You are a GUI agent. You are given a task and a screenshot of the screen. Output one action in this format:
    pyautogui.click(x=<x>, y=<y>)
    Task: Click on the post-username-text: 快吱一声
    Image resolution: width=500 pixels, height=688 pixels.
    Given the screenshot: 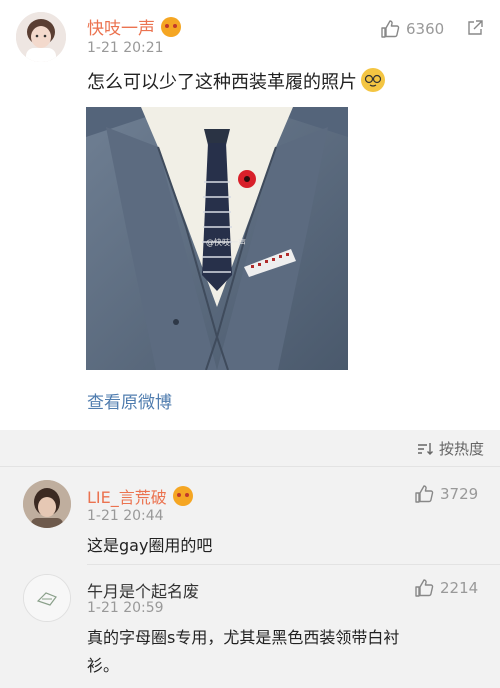 What is the action you would take?
    pyautogui.click(x=121, y=29)
    